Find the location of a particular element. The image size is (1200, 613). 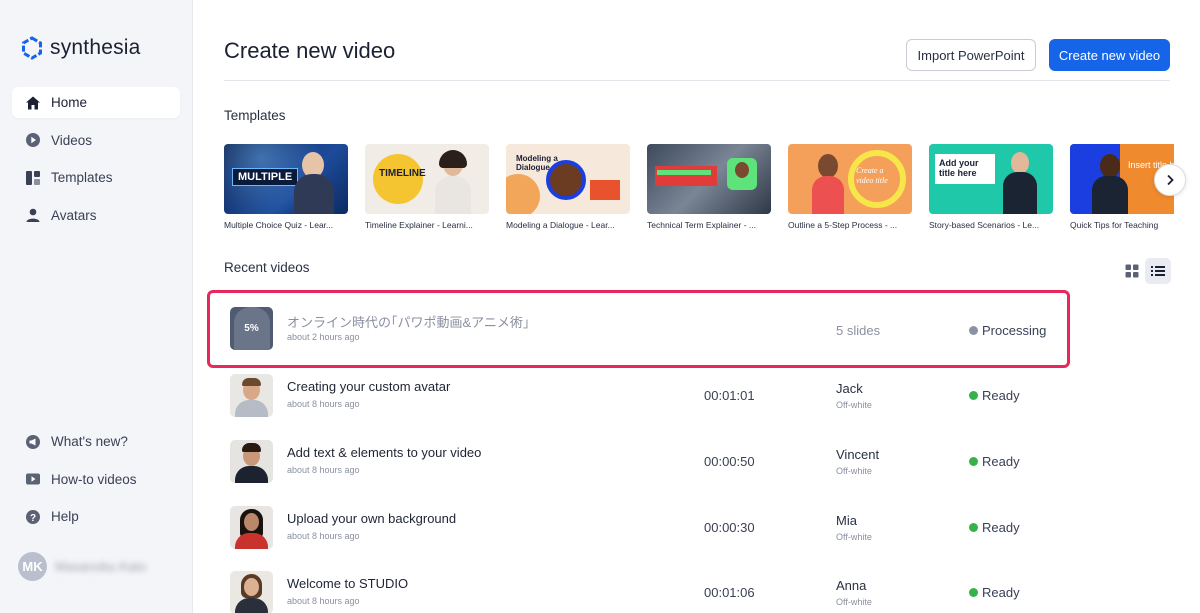

header-divider is located at coordinates (697, 80).